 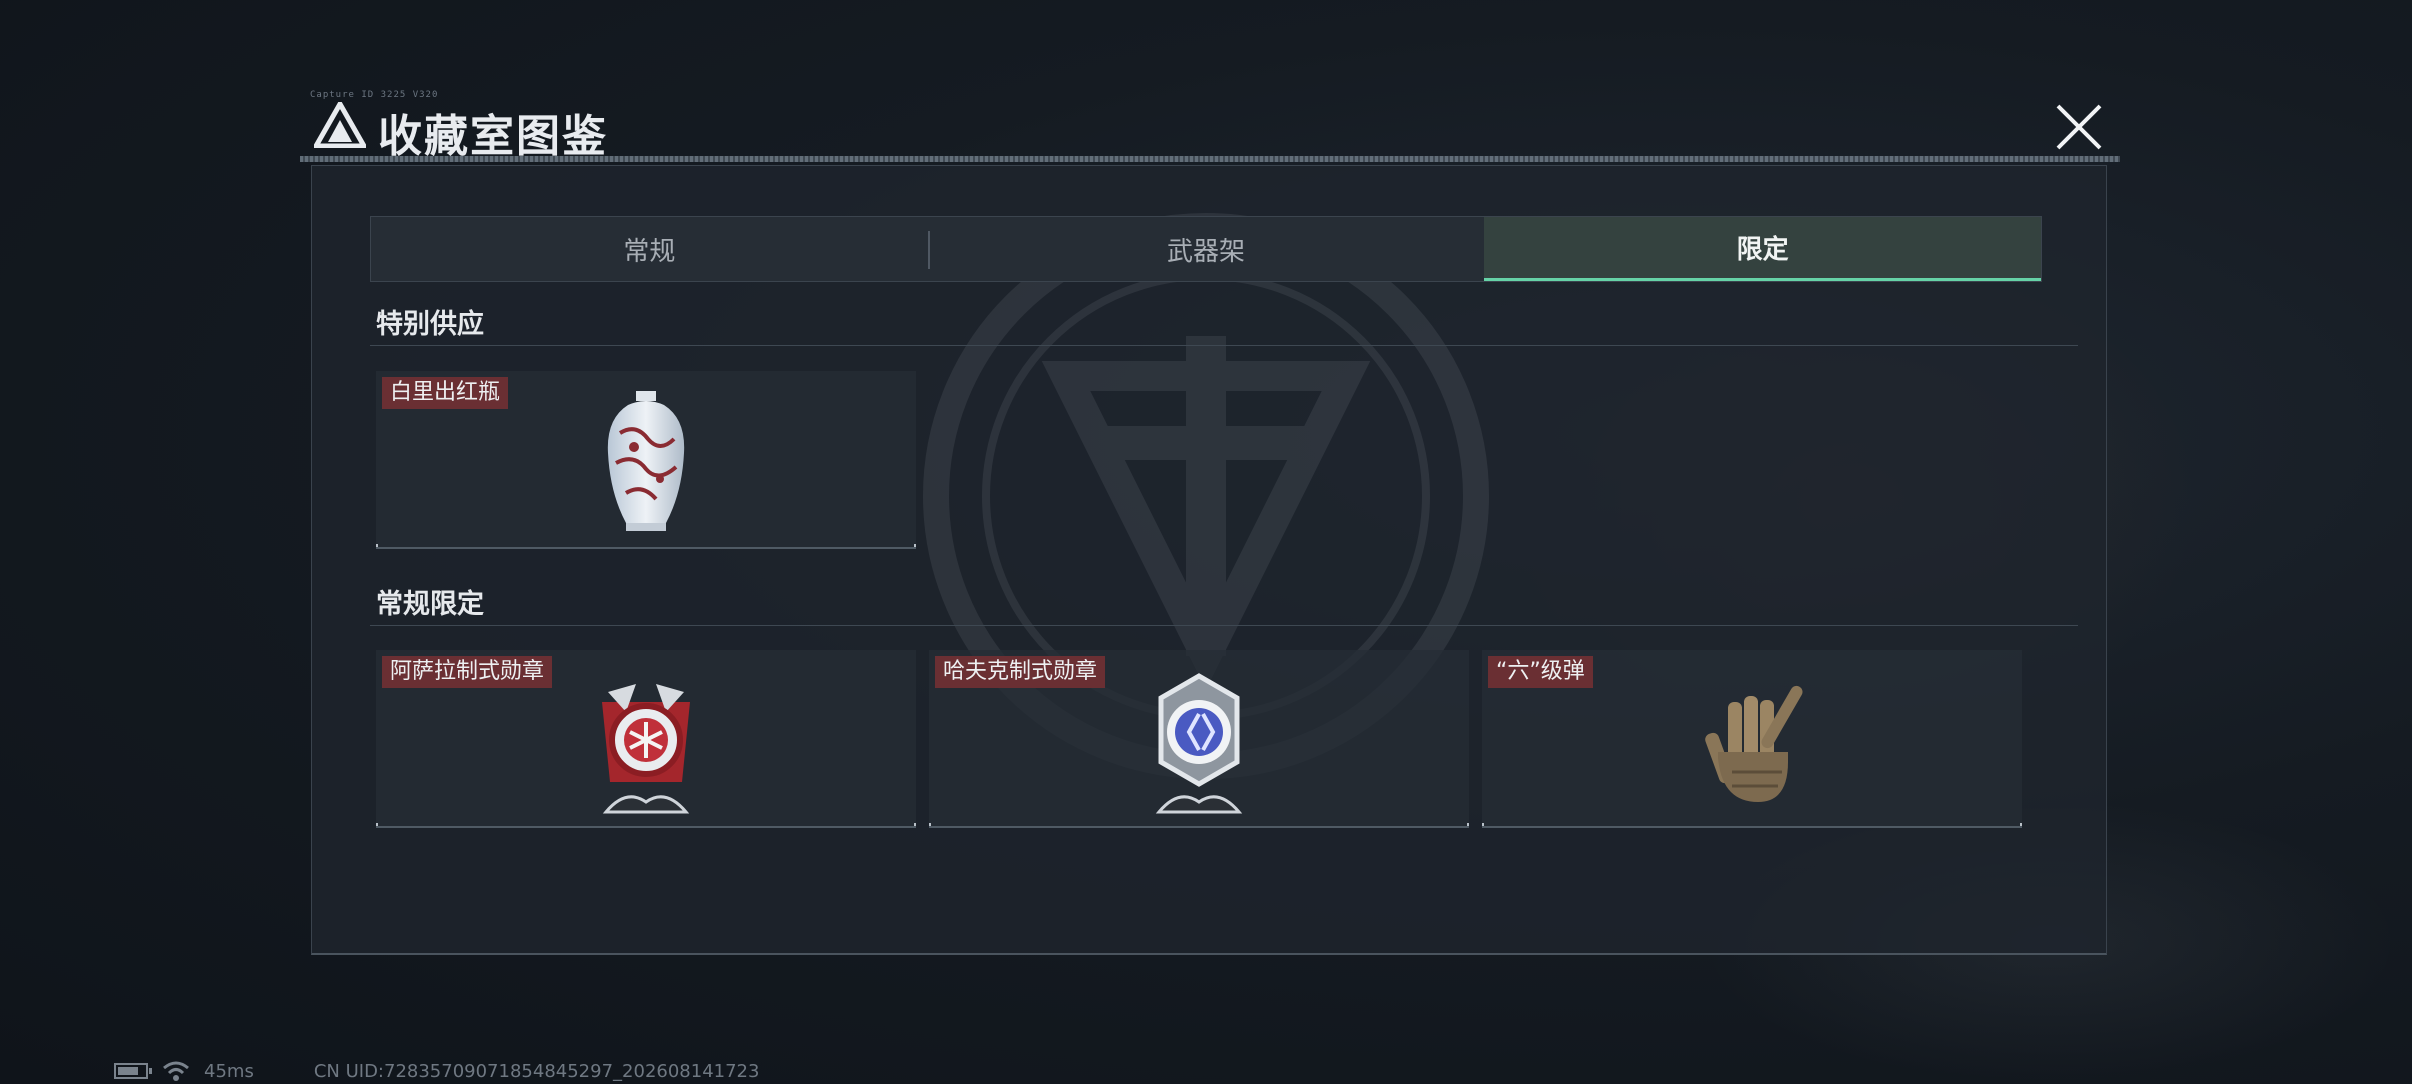 What do you see at coordinates (1210, 125) in the screenshot?
I see `header-bar: Capture ID 3225 V320 收藏室图鉴` at bounding box center [1210, 125].